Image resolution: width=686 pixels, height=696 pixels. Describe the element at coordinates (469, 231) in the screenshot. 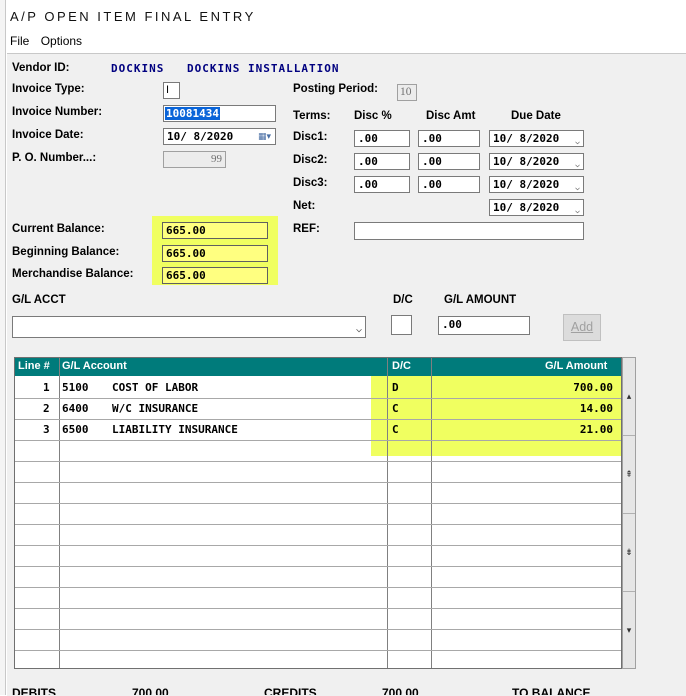

I see `ref-field` at that location.